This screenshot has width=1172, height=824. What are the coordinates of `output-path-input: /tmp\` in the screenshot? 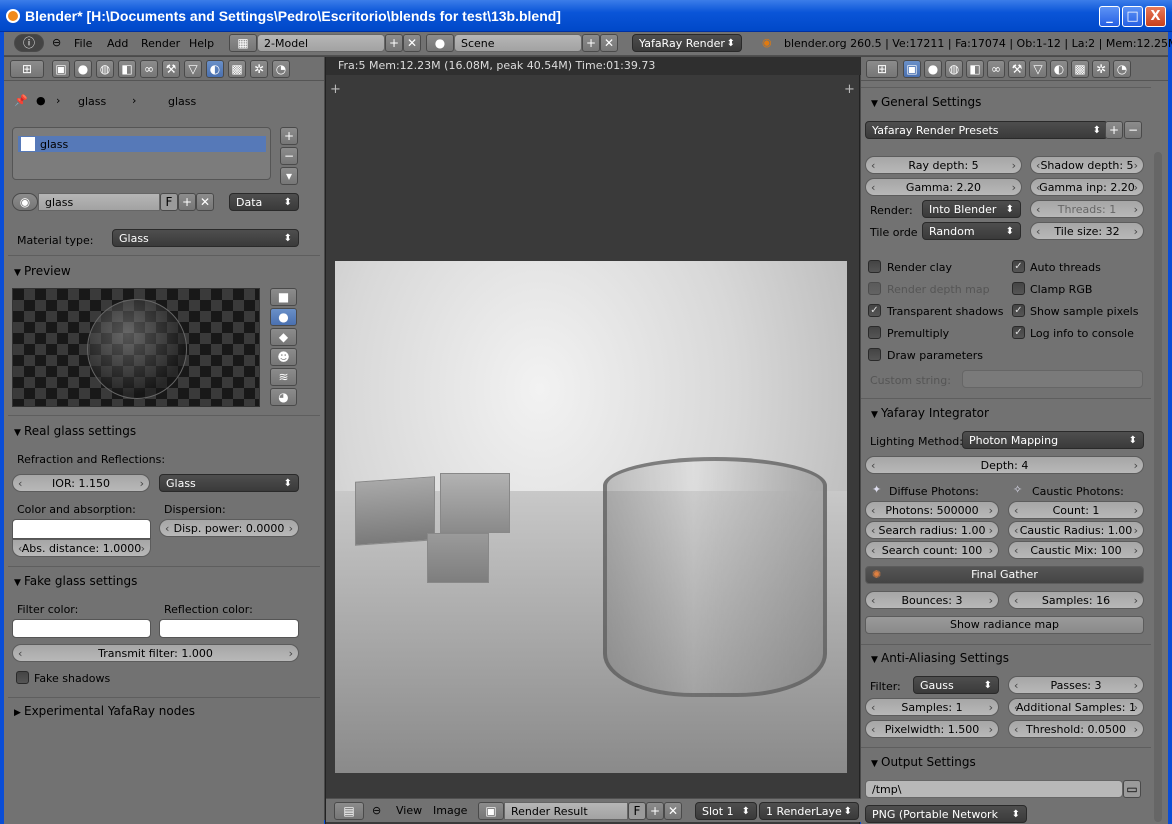 It's located at (994, 789).